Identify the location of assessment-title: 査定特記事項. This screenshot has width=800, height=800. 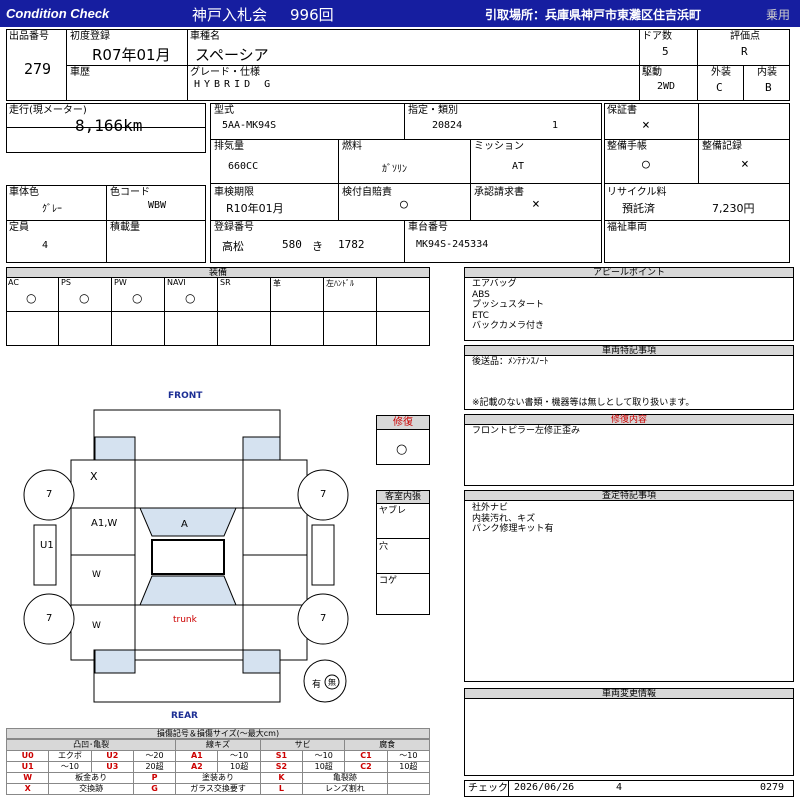
(629, 496).